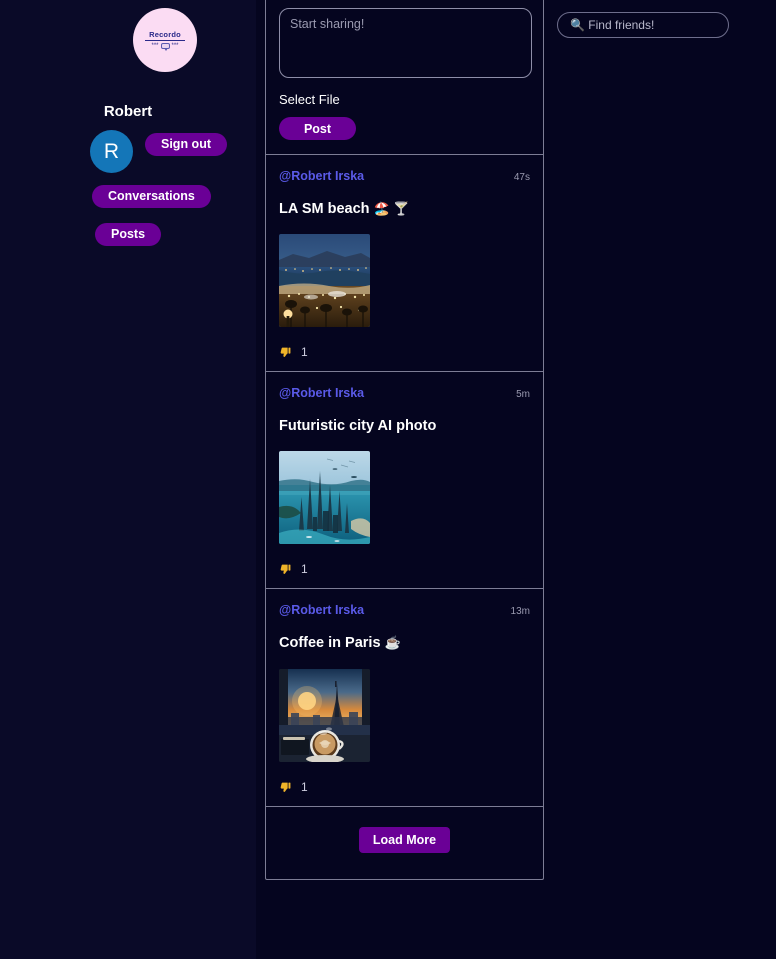 This screenshot has width=776, height=959. I want to click on post-image-paris-coffee, so click(324, 715).